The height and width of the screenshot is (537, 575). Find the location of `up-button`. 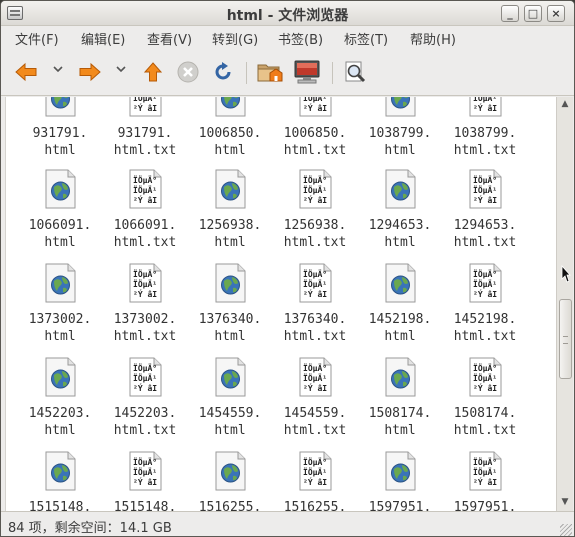

up-button is located at coordinates (153, 72).